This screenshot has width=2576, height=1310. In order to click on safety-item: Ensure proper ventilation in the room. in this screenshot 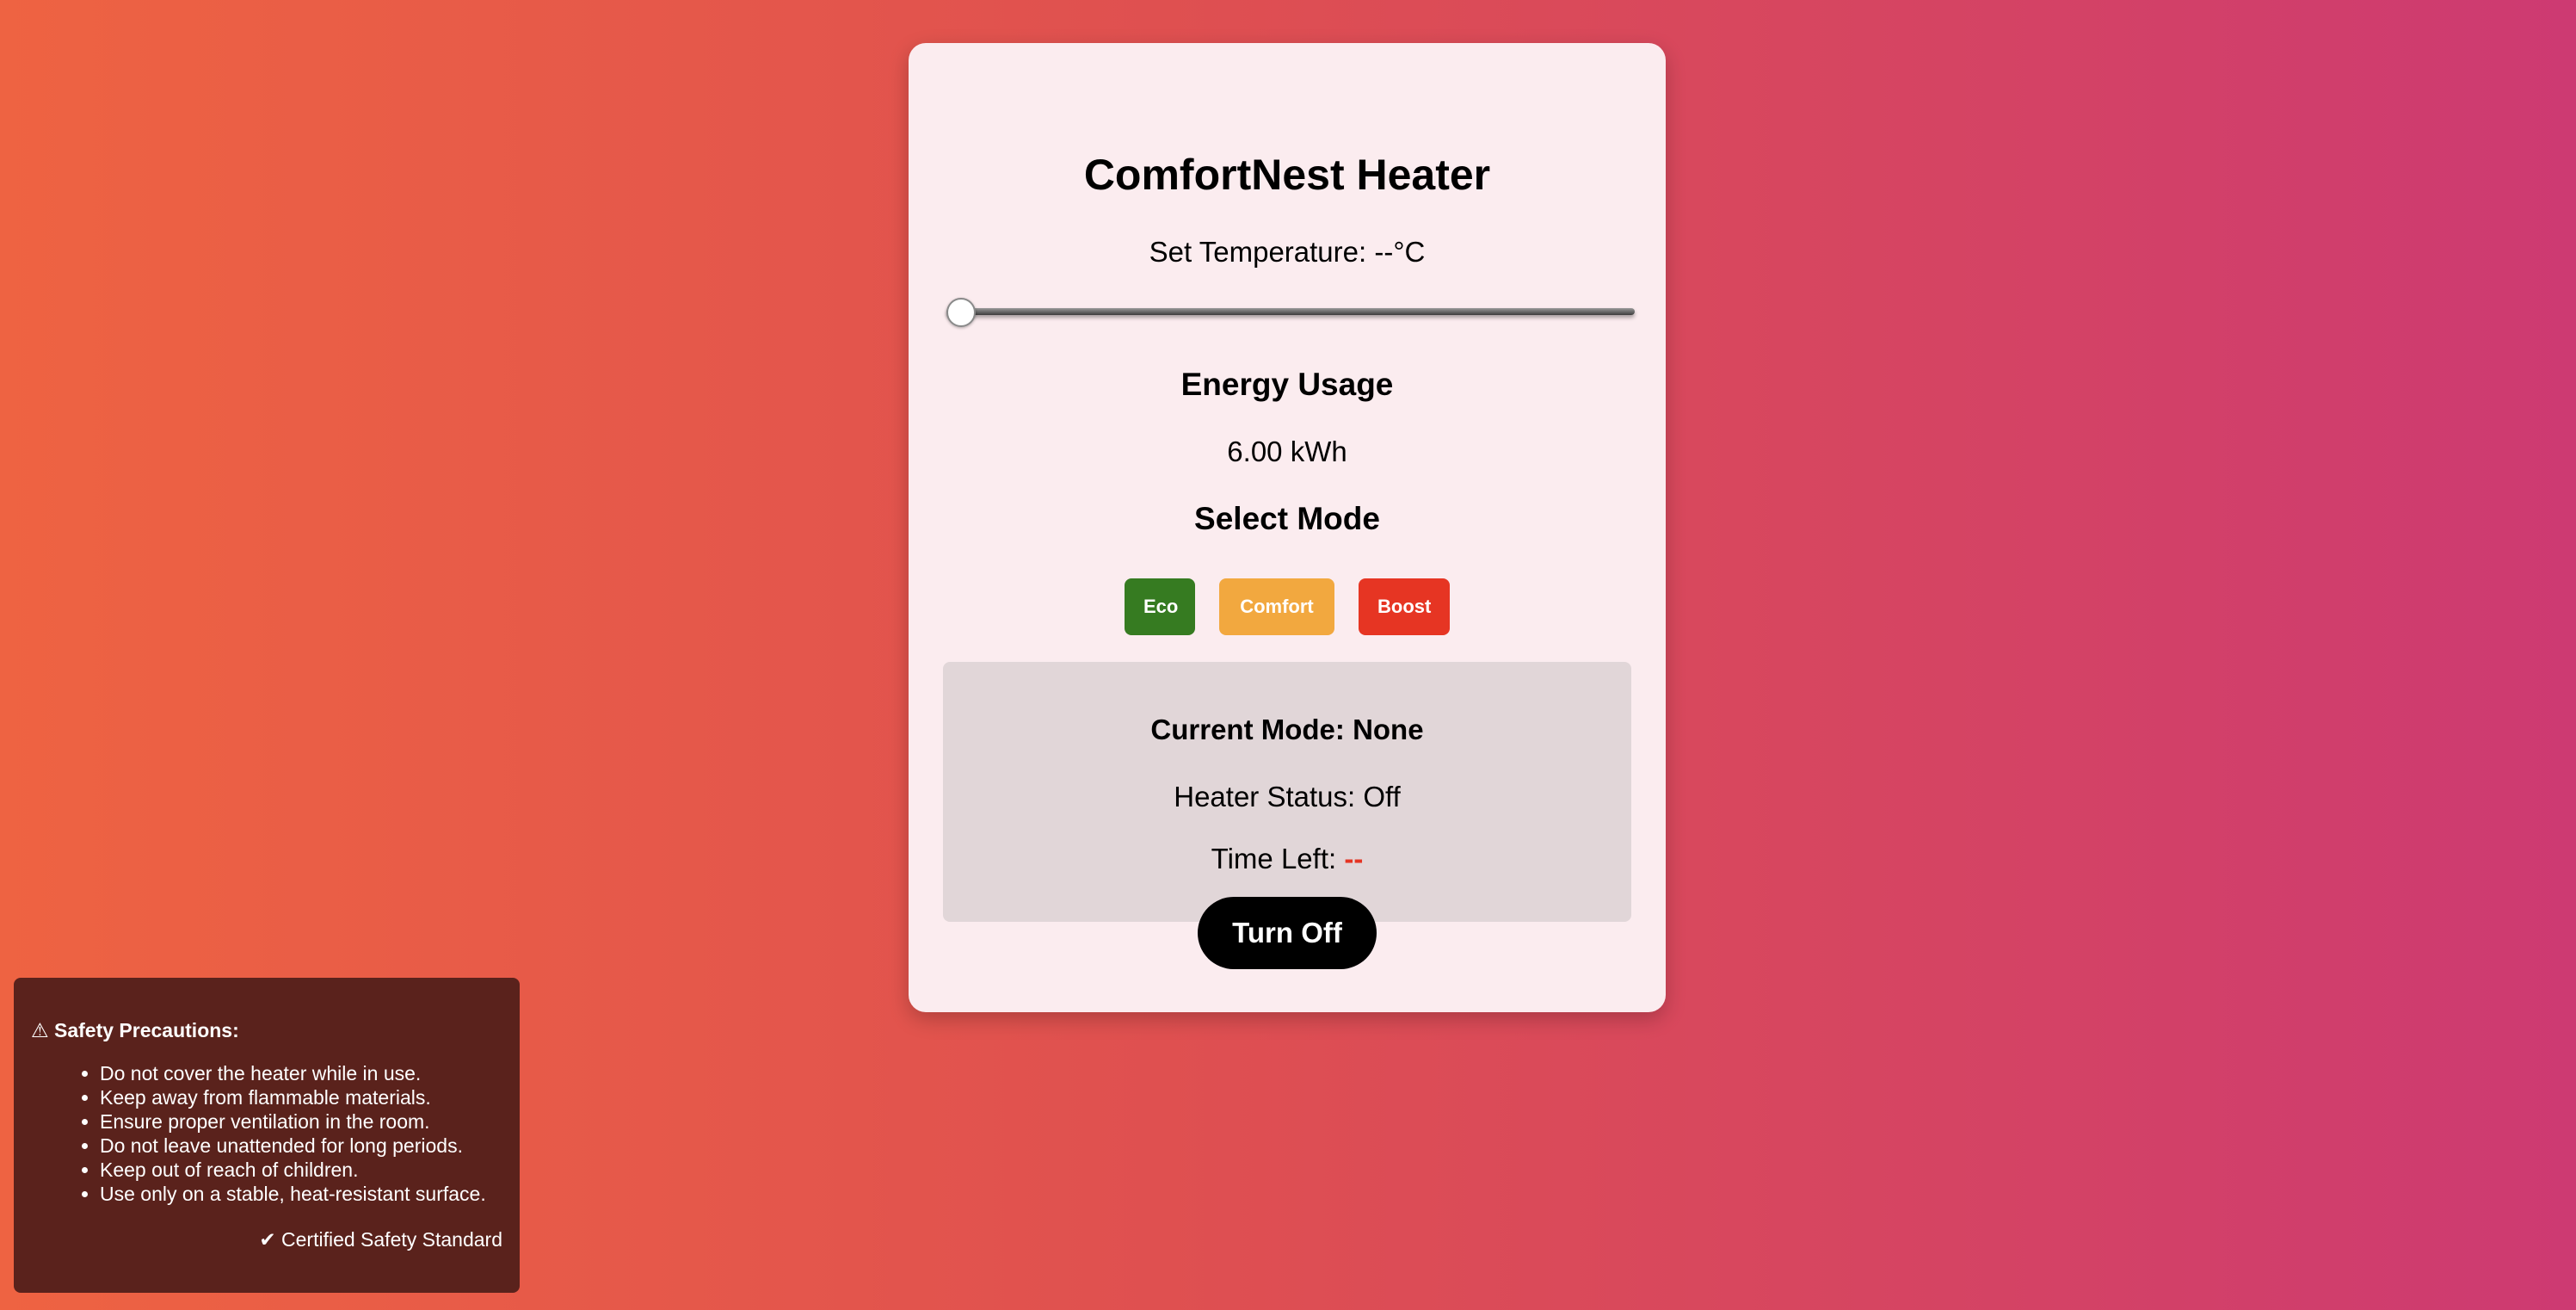, I will do `click(301, 1121)`.